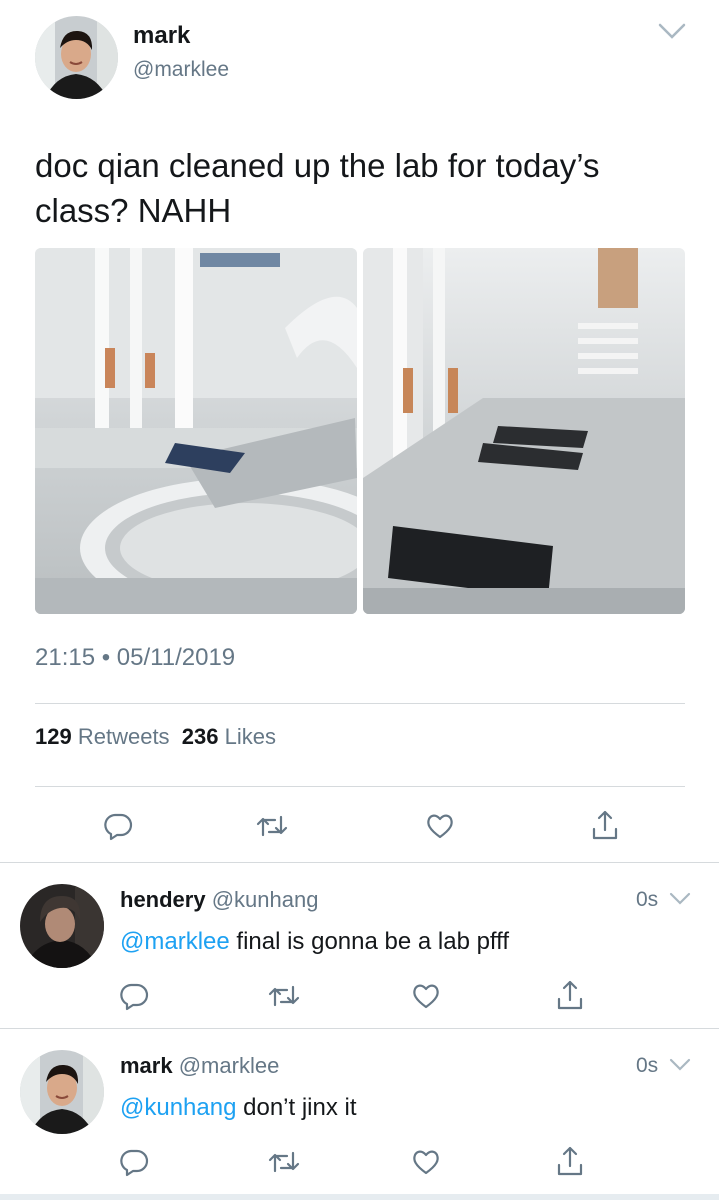 The image size is (719, 1200). I want to click on reply-author-handle: @kunhang, so click(265, 899).